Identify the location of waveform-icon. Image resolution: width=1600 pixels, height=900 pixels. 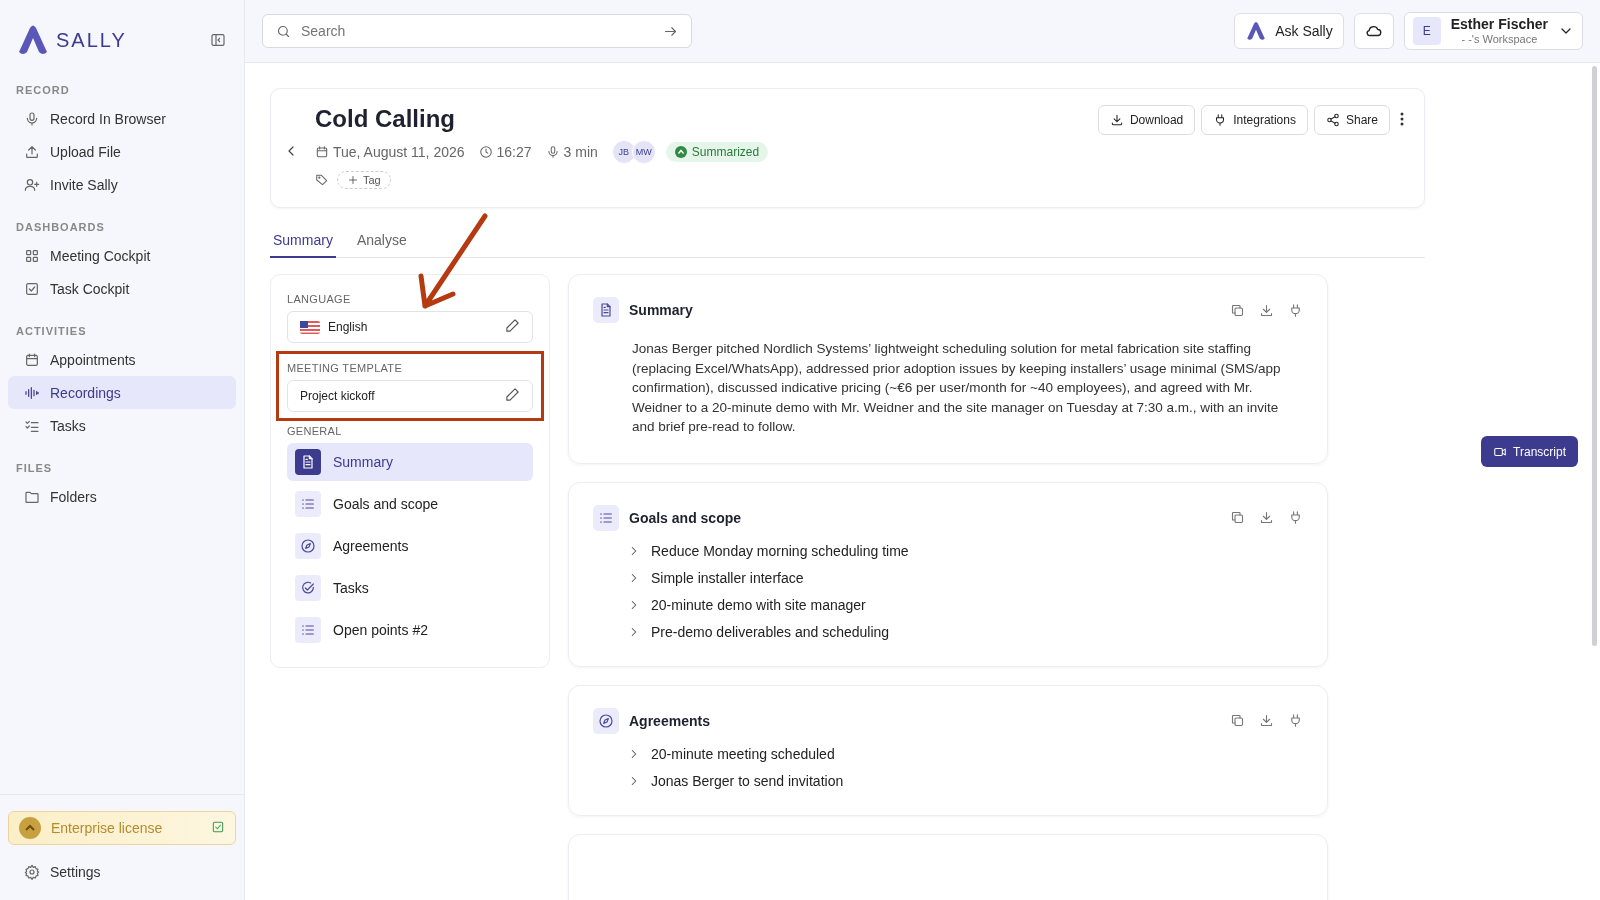
(32, 392).